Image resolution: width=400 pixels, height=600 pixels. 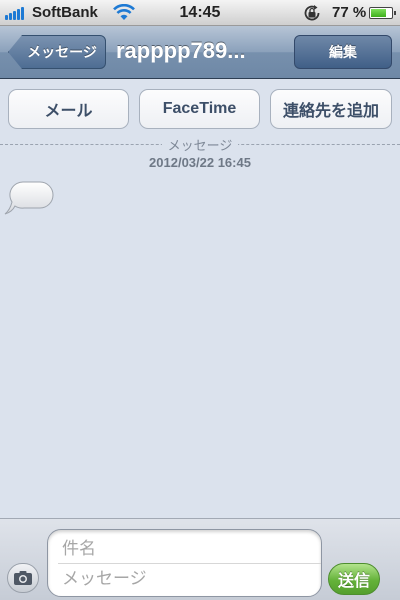 I want to click on contact-actions: メール FaceTime 連絡先を追加, so click(x=200, y=109).